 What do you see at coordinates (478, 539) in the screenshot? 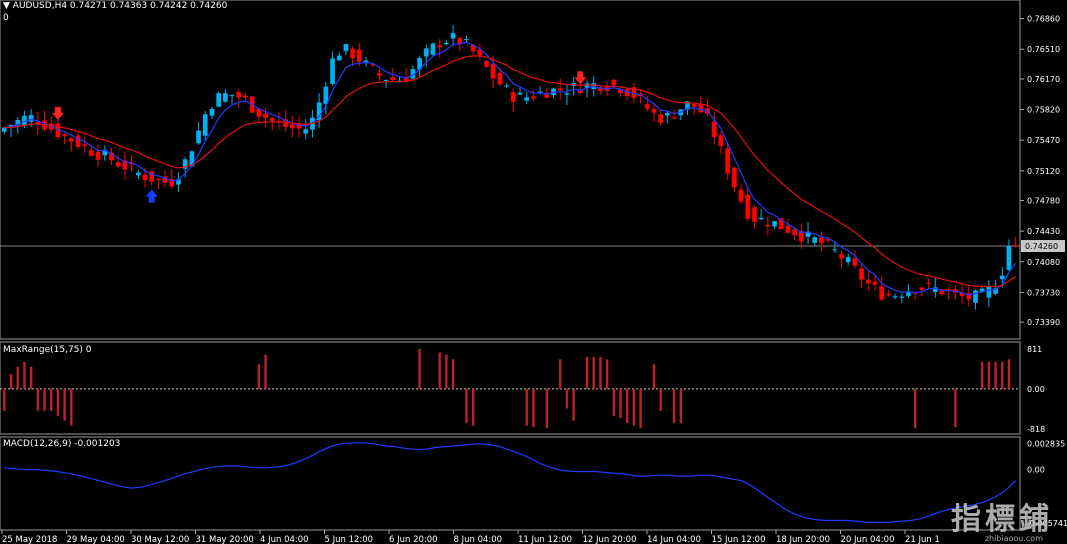
I see `time-axis-tick-label: 8 Jun 04:00` at bounding box center [478, 539].